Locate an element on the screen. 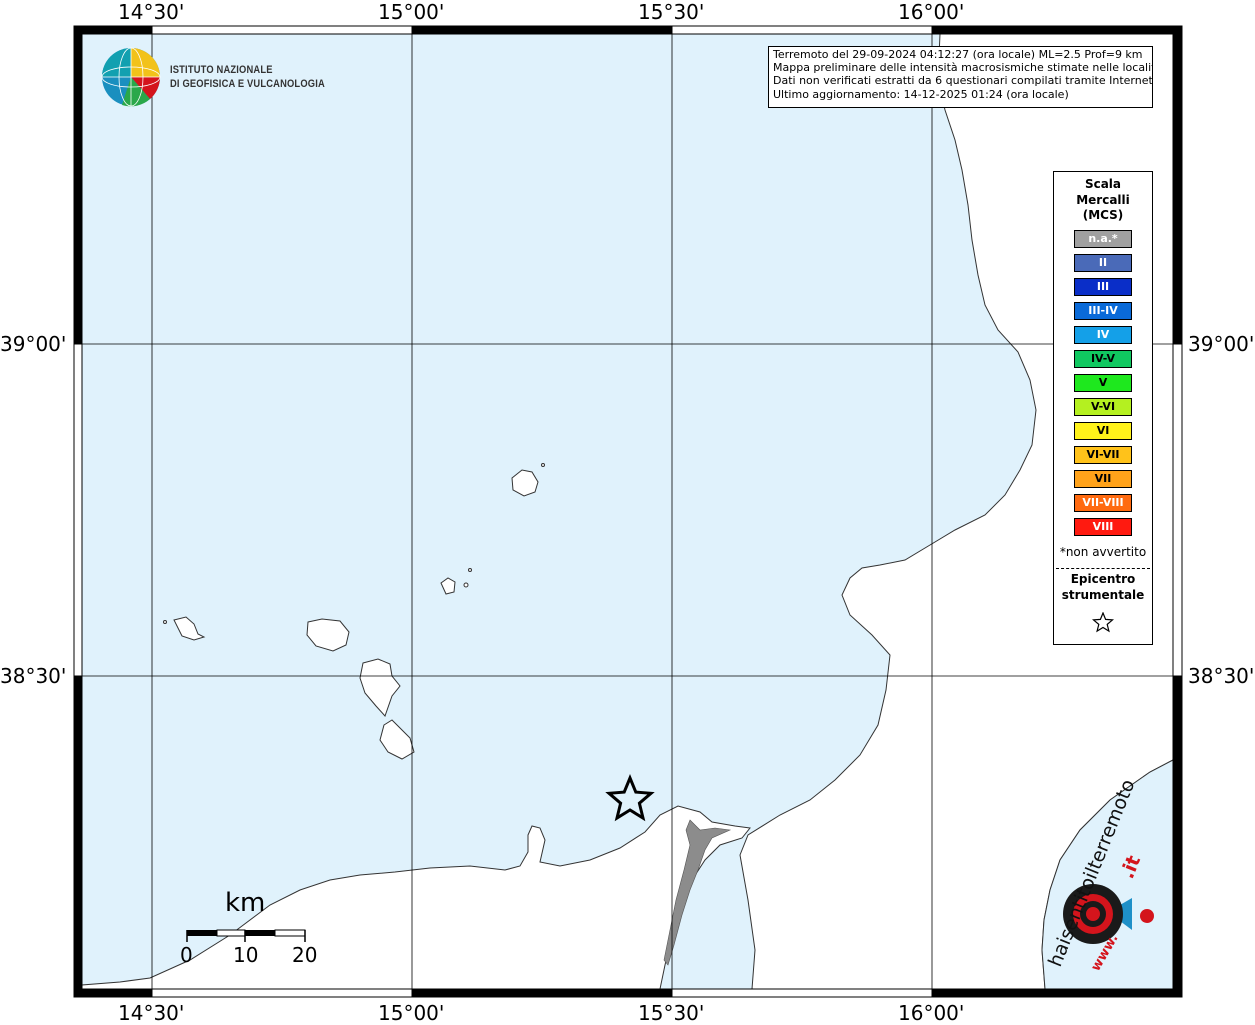  legend-swatch: VIII is located at coordinates (1103, 527).